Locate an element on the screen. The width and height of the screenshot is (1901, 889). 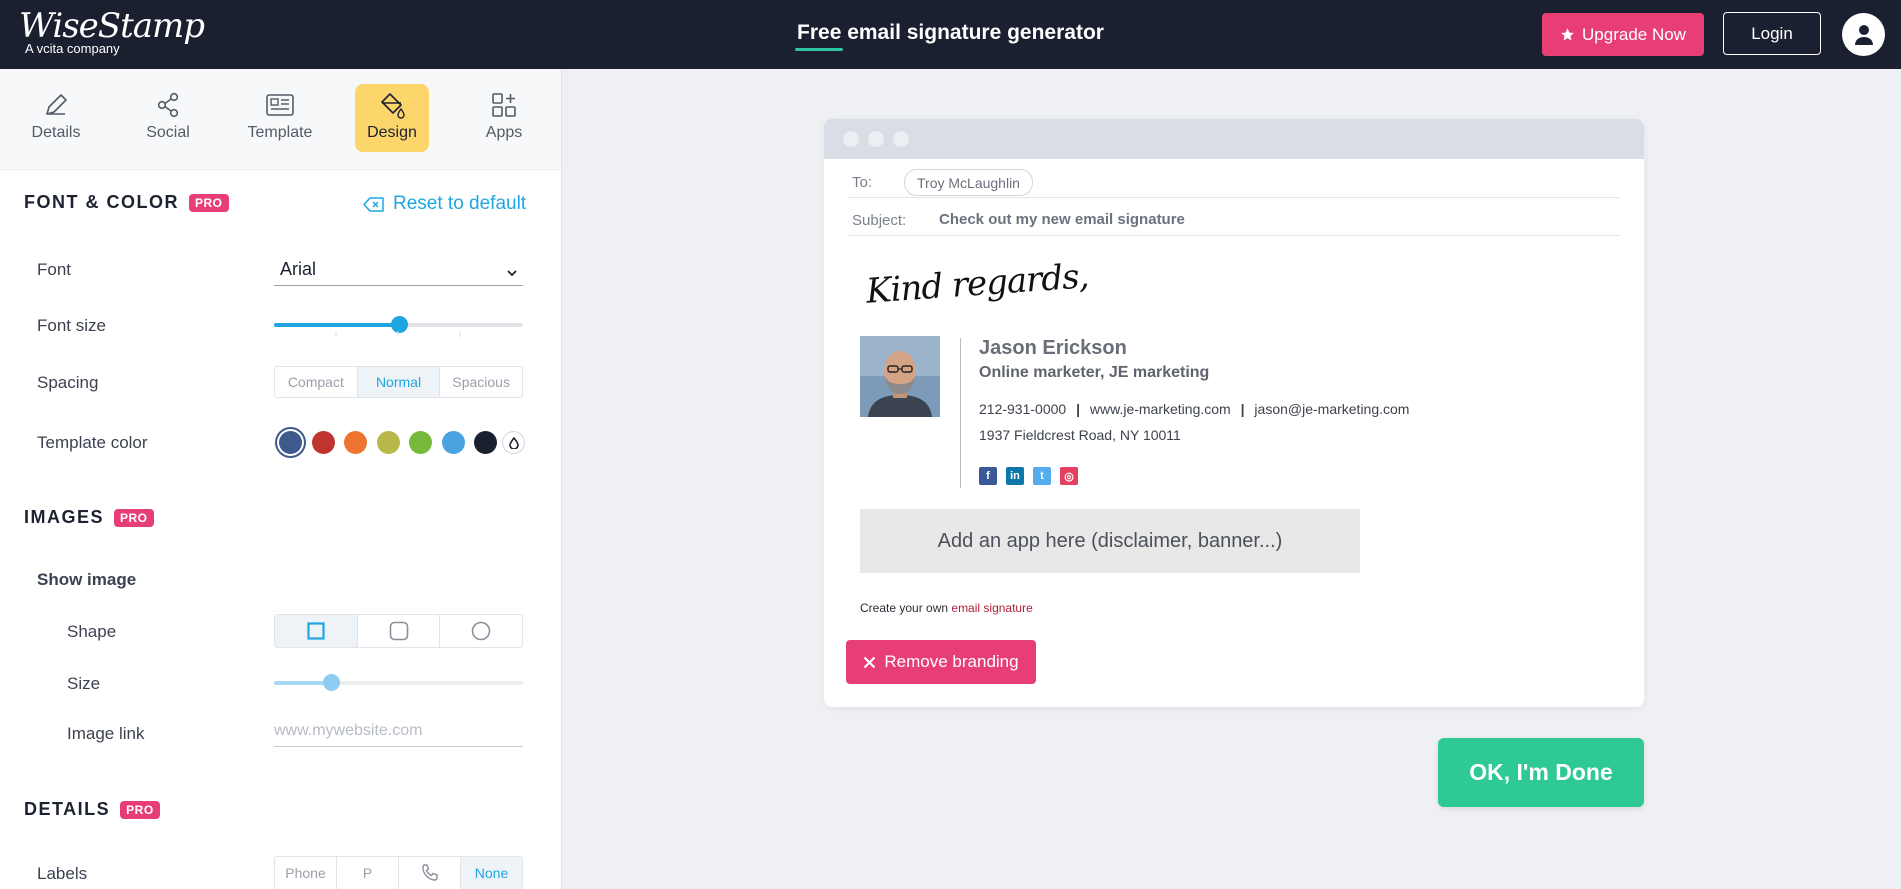
image-shape-selector is located at coordinates (398, 631).